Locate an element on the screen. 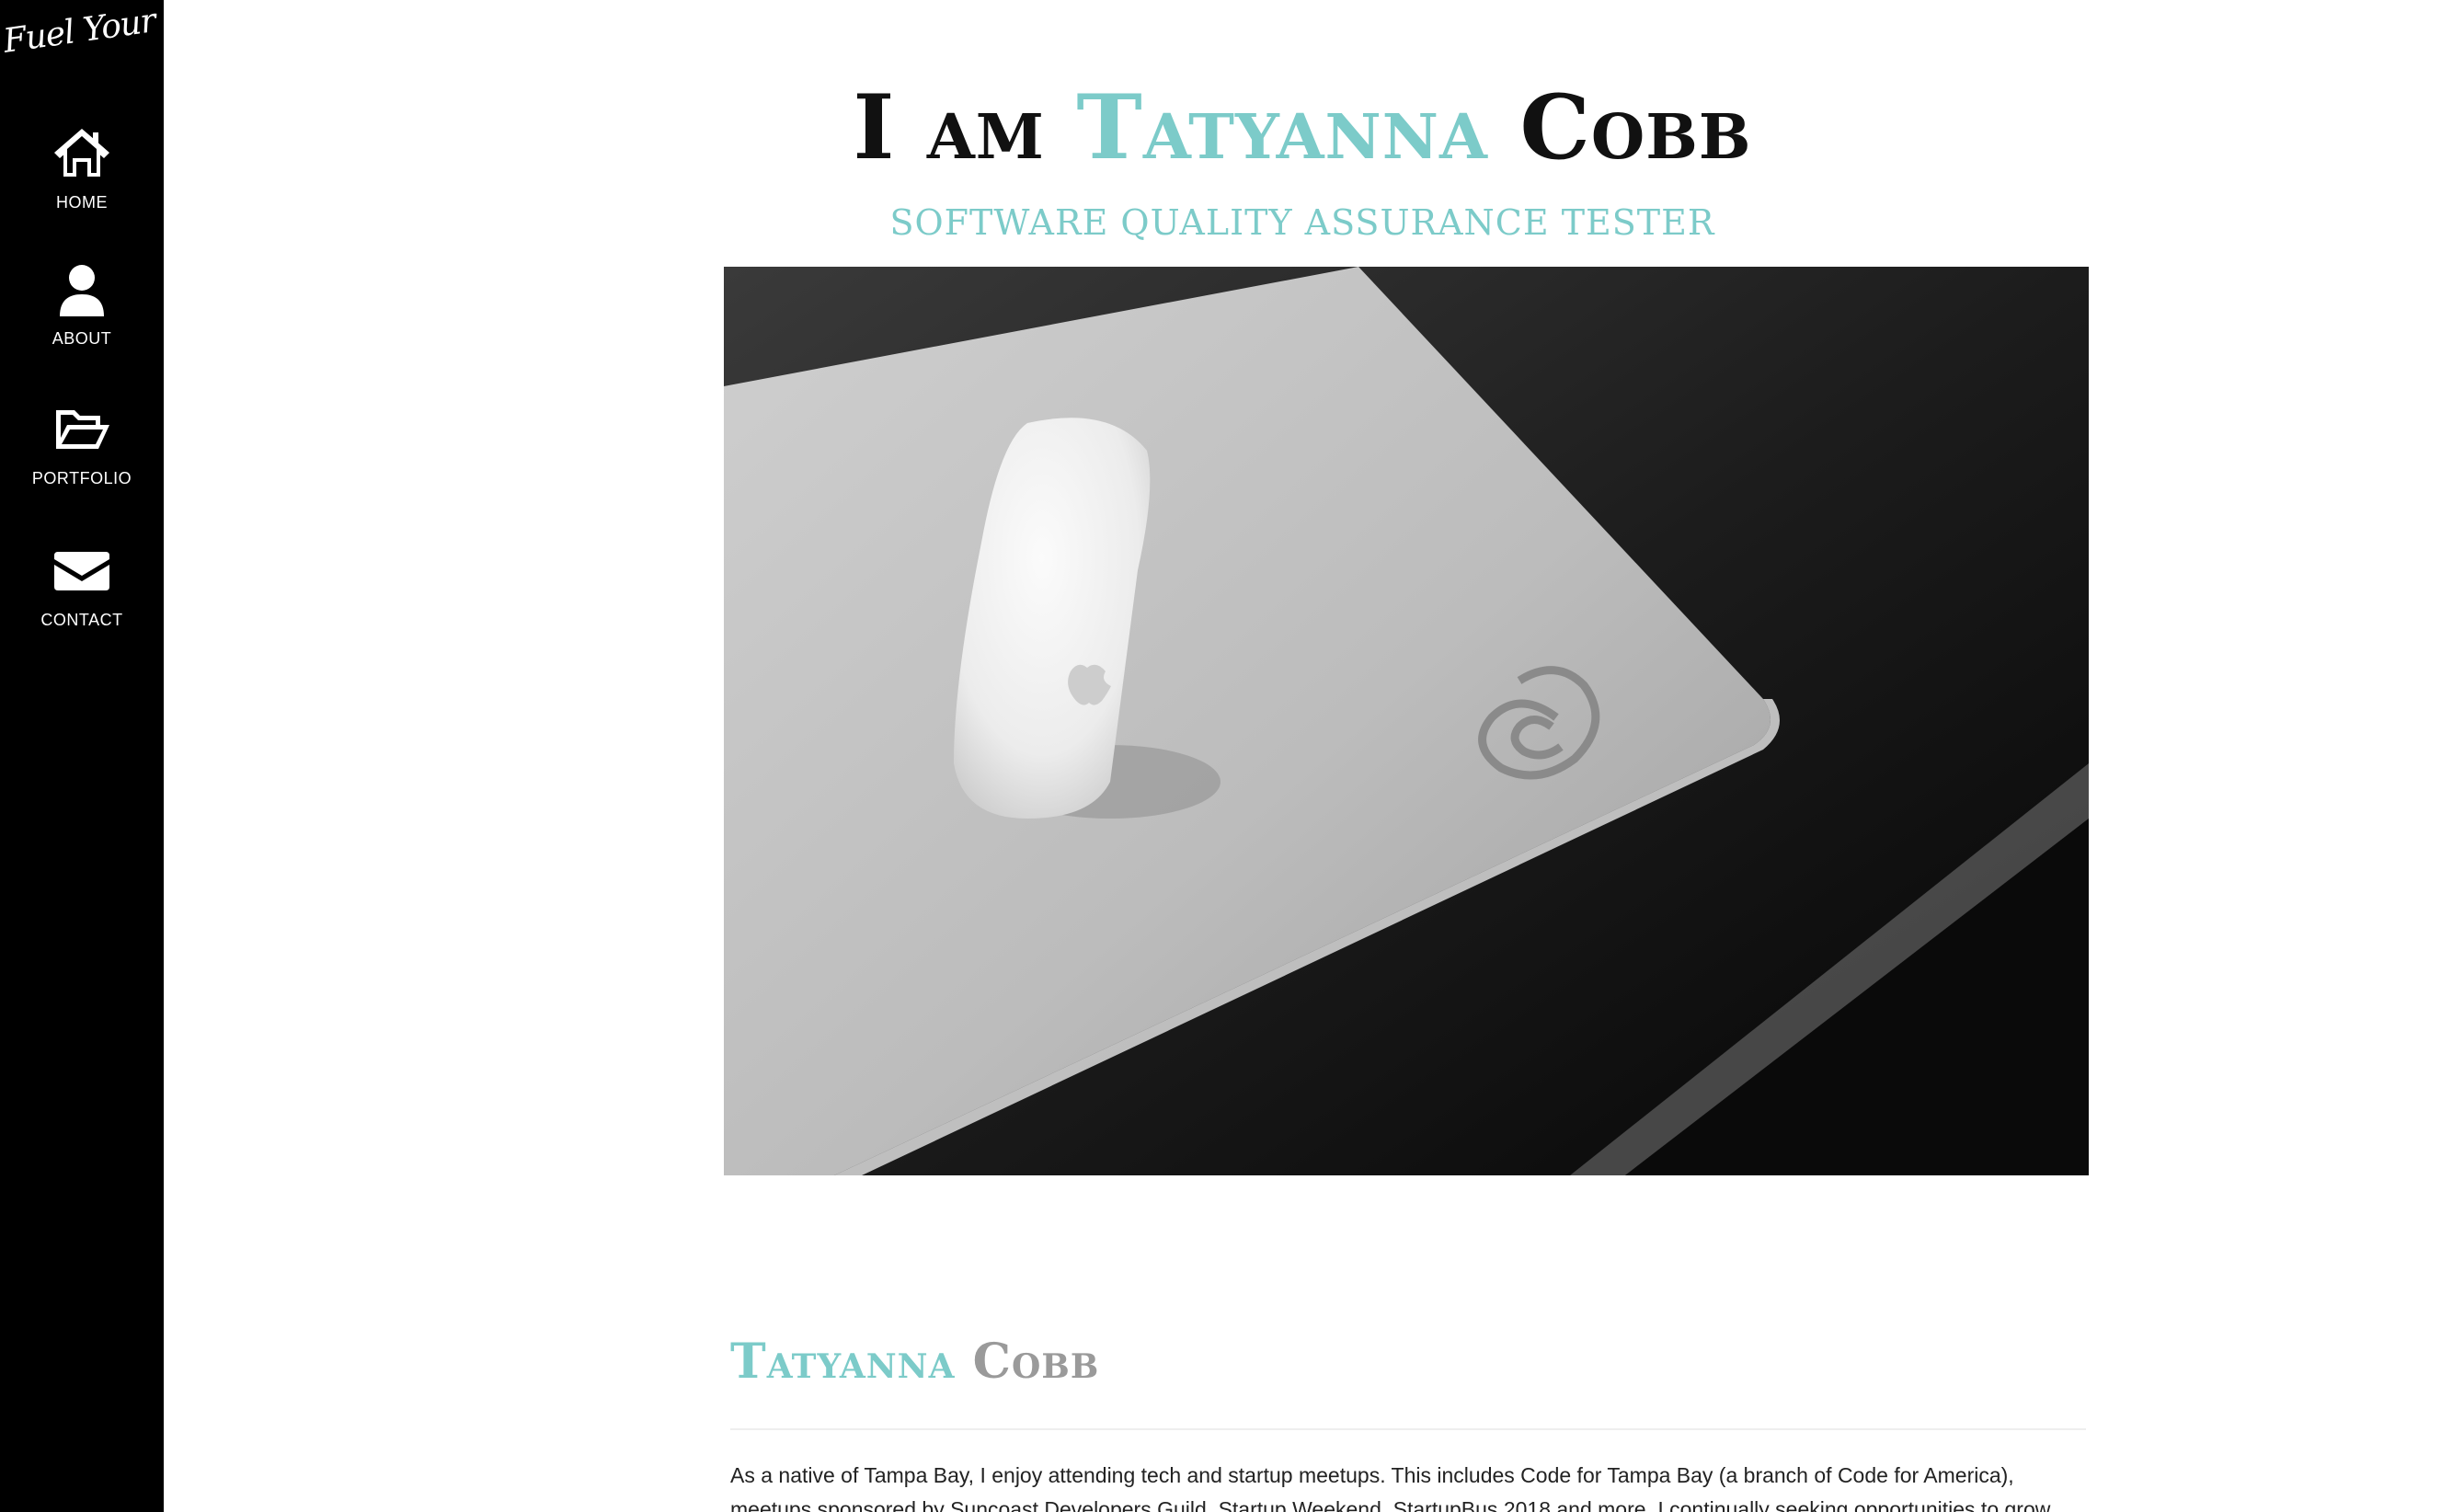 The image size is (2441, 1512). hero-title-prefix: I am is located at coordinates (949, 127).